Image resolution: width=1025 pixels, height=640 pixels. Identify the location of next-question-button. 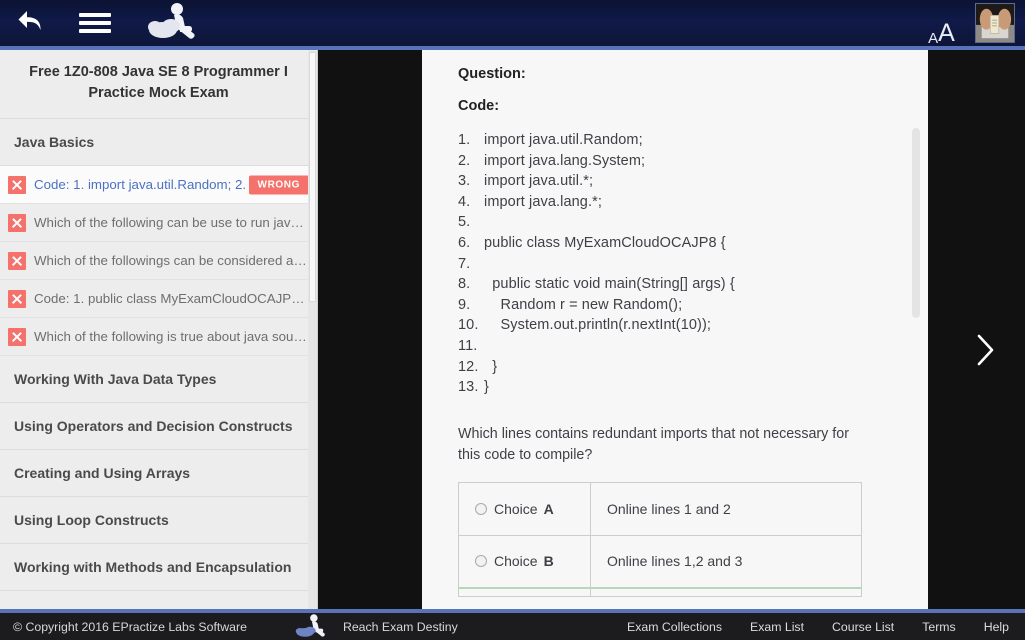
(985, 350).